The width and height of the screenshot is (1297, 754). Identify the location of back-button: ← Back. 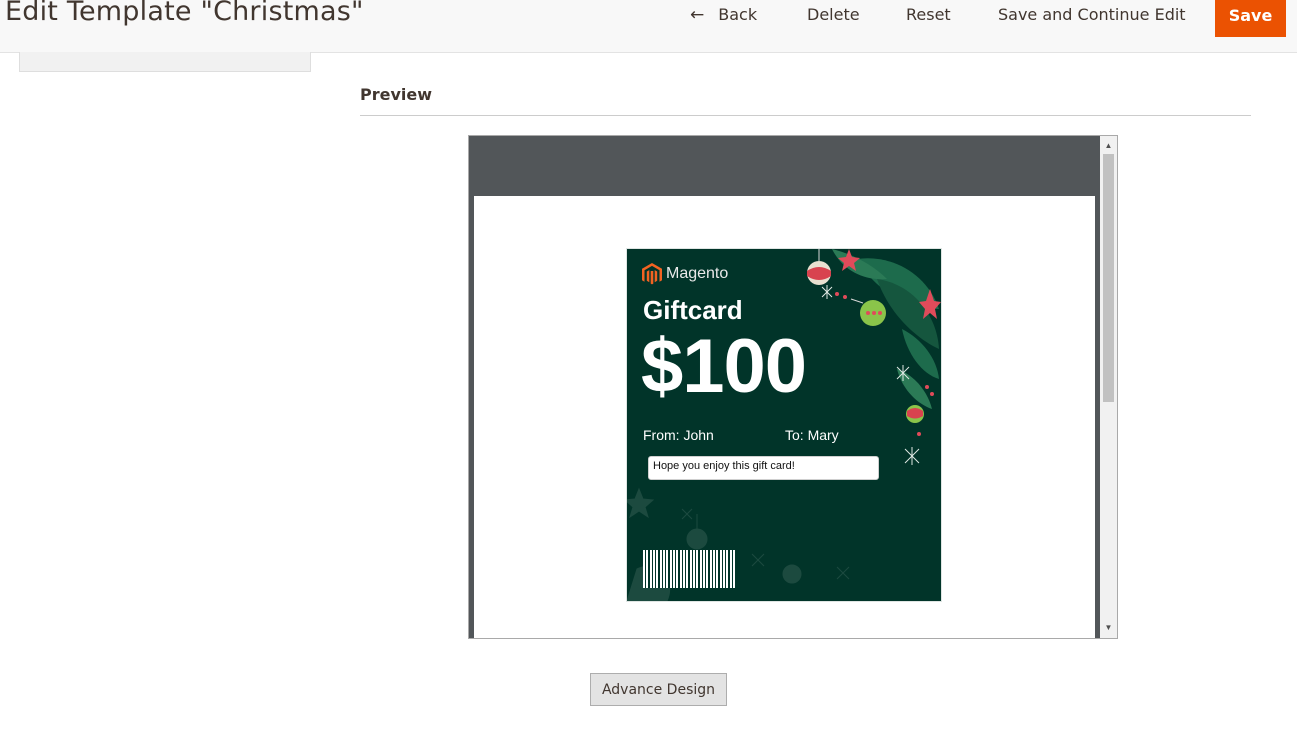
(723, 15).